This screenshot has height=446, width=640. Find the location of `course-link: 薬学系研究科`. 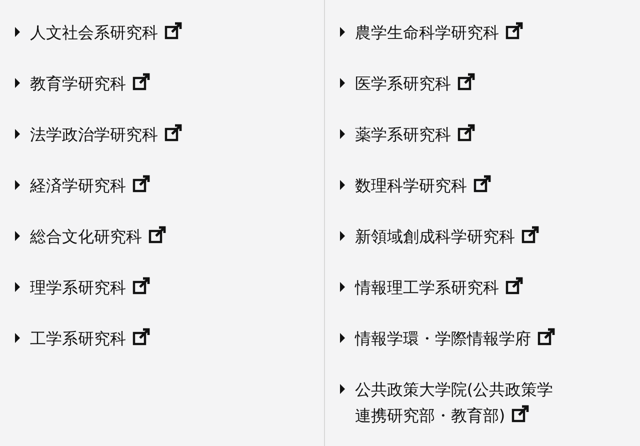

course-link: 薬学系研究科 is located at coordinates (458, 135).